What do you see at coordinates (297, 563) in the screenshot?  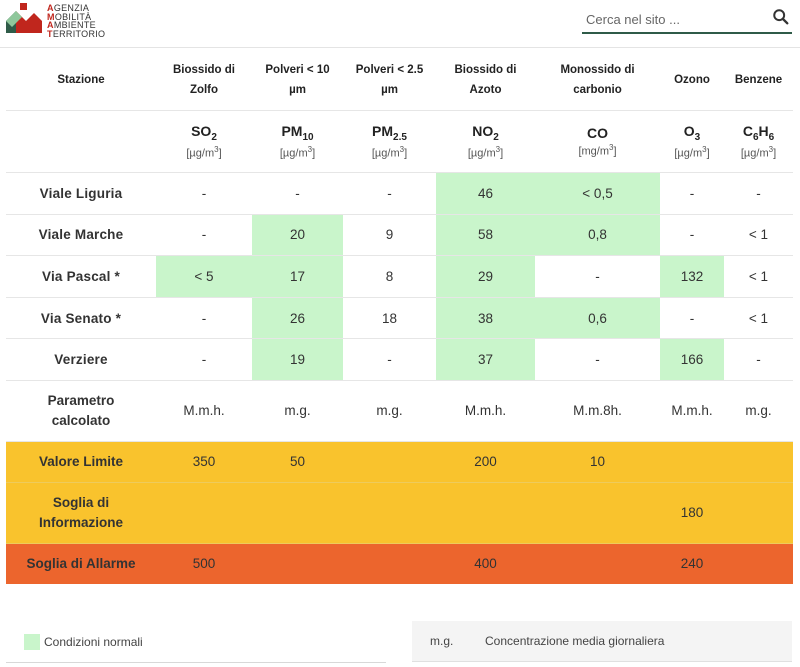 I see `alarm-pm10` at bounding box center [297, 563].